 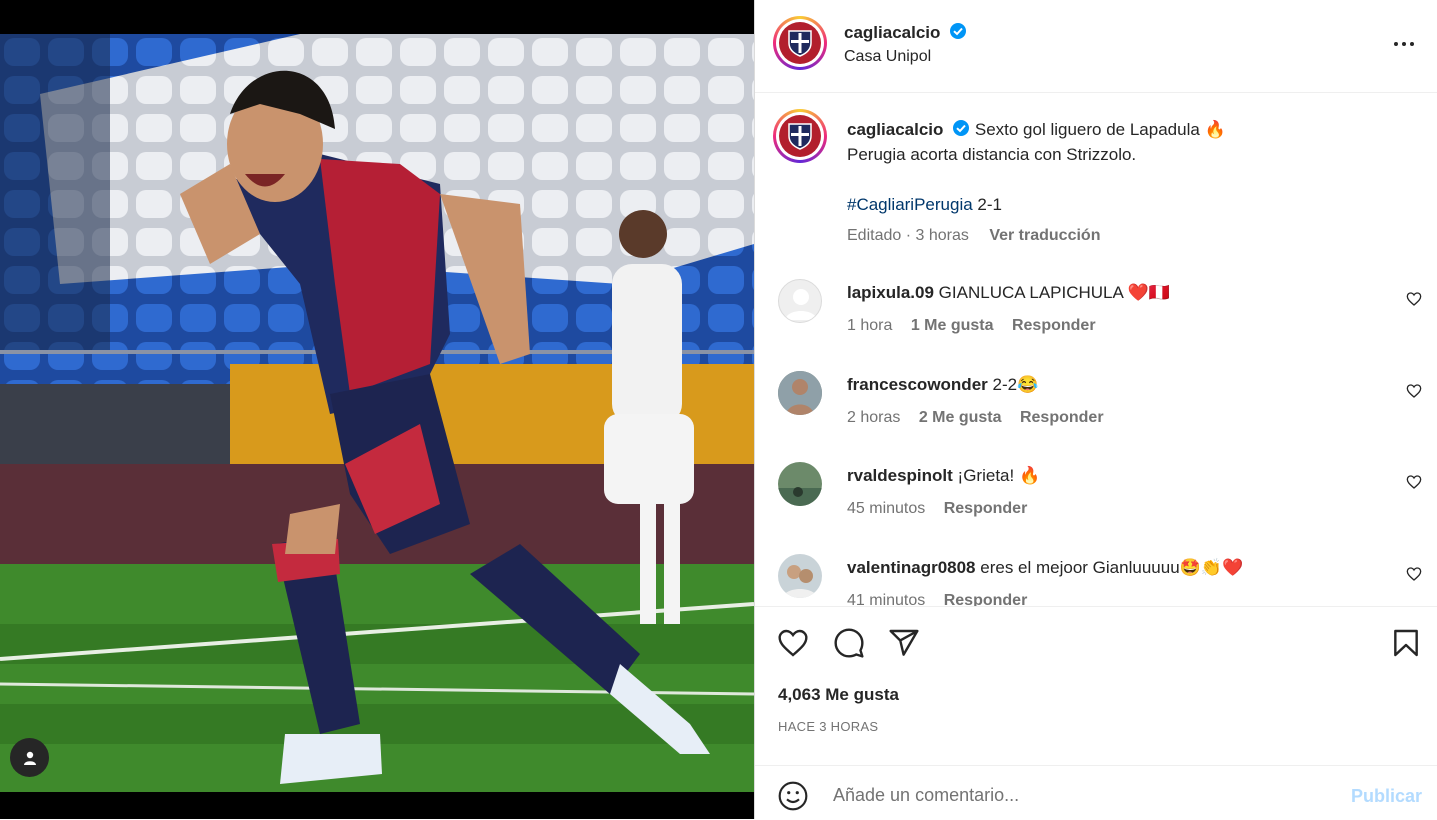 What do you see at coordinates (904, 643) in the screenshot?
I see `share-icon` at bounding box center [904, 643].